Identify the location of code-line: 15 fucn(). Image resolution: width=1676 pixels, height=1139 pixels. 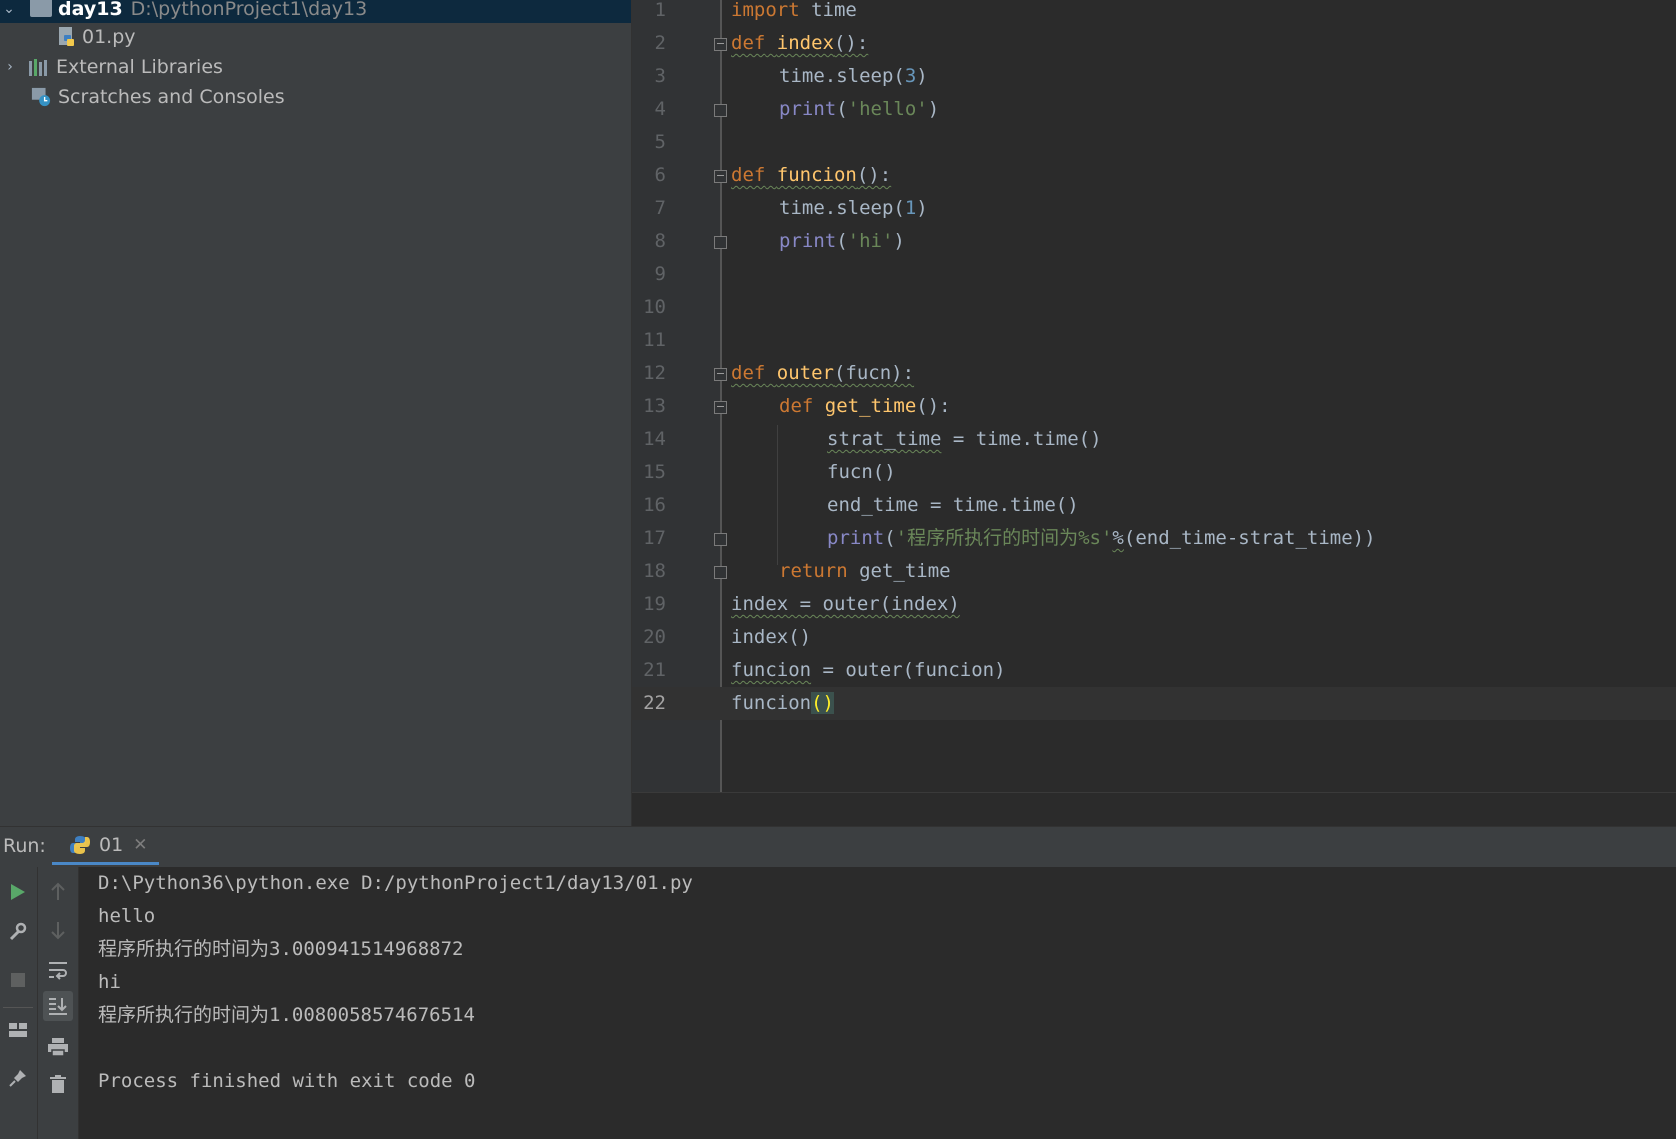
(1154, 472).